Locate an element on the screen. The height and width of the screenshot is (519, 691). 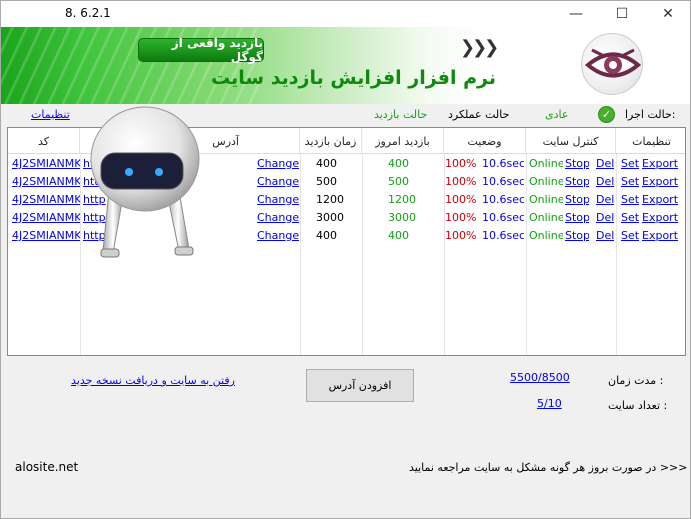
col-visit-time: زمان بازدید is located at coordinates (331, 141).